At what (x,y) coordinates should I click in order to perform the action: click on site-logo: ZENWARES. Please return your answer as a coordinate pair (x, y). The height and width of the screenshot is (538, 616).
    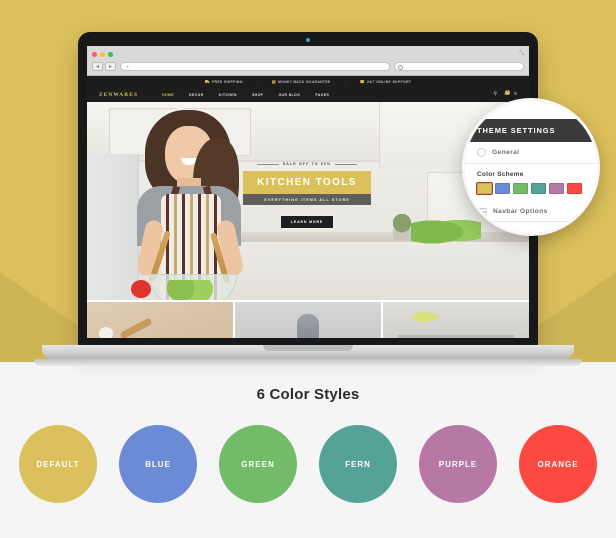
    Looking at the image, I should click on (118, 95).